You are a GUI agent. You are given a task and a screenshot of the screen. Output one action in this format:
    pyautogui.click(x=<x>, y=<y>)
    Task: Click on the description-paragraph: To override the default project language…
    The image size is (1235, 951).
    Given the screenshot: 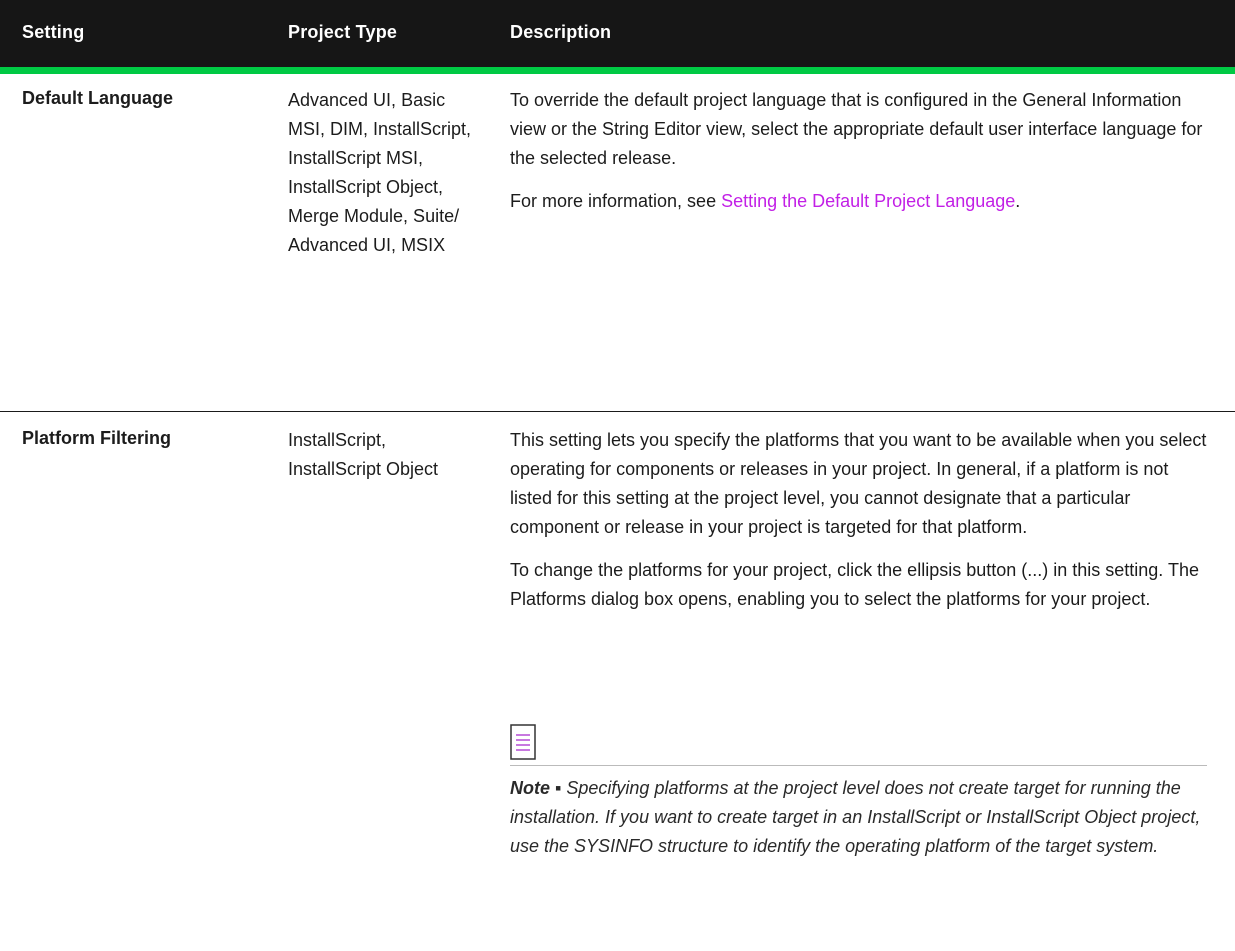 What is the action you would take?
    pyautogui.click(x=856, y=129)
    